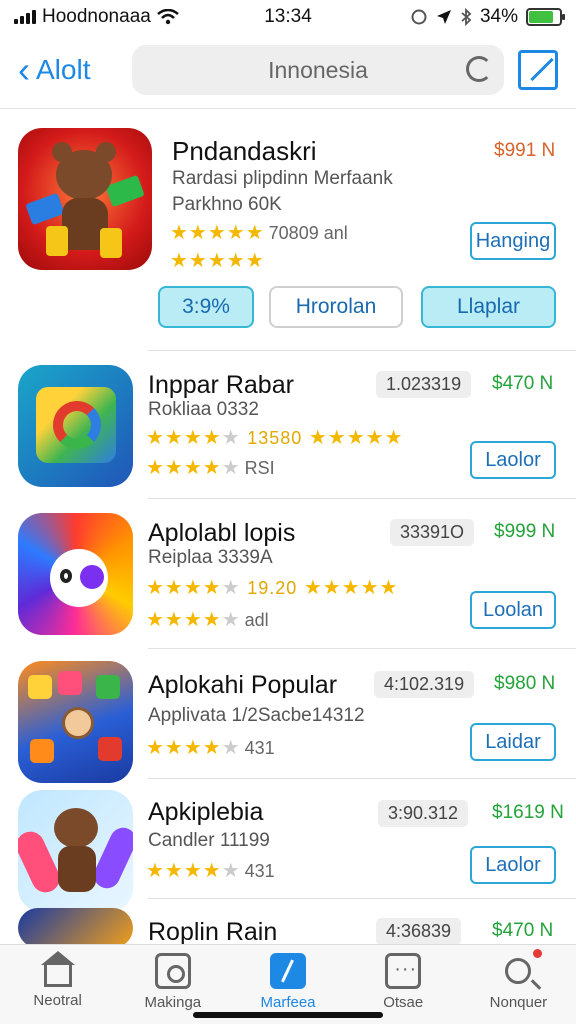 The width and height of the screenshot is (576, 1024). What do you see at coordinates (57, 969) in the screenshot?
I see `home-icon` at bounding box center [57, 969].